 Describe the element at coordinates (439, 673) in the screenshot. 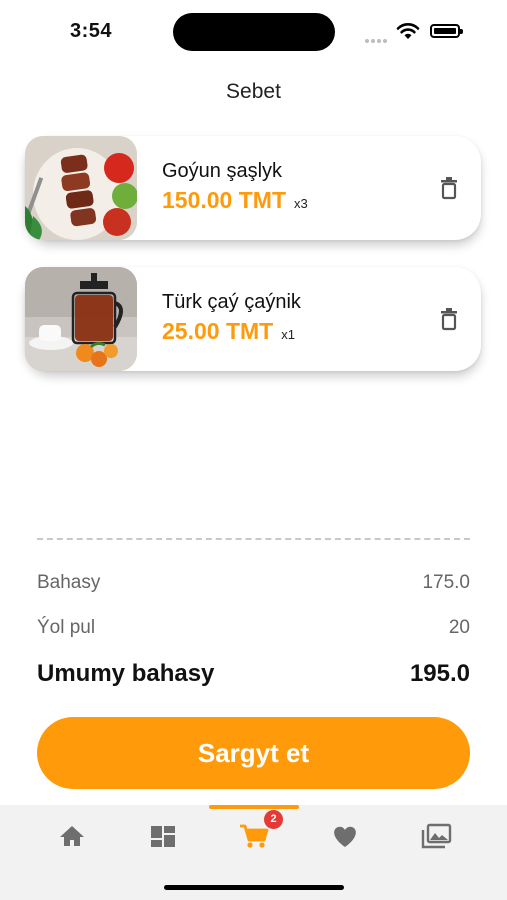

I see `total-value: 195.0` at that location.